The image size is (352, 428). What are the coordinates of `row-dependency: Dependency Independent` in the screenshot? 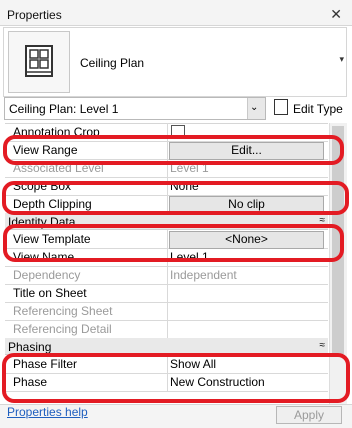 It's located at (166, 275).